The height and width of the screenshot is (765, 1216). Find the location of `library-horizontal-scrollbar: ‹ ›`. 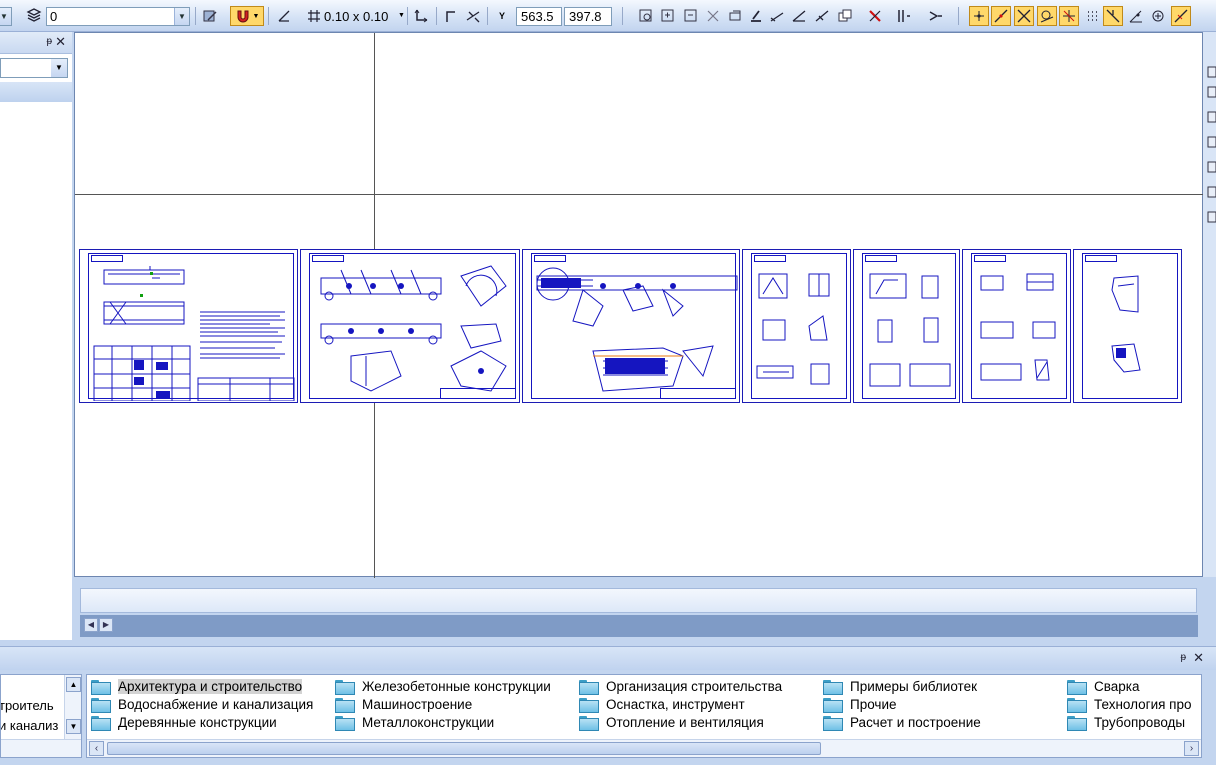

library-horizontal-scrollbar: ‹ › is located at coordinates (644, 748).